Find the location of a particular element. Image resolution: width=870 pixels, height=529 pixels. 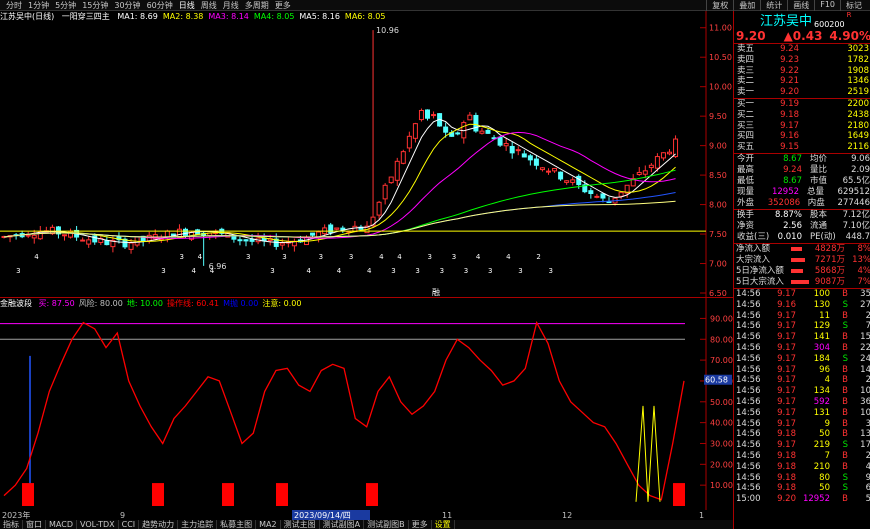

tick-row: 14:56 9.17 131 B 10 is located at coordinates (802, 413).